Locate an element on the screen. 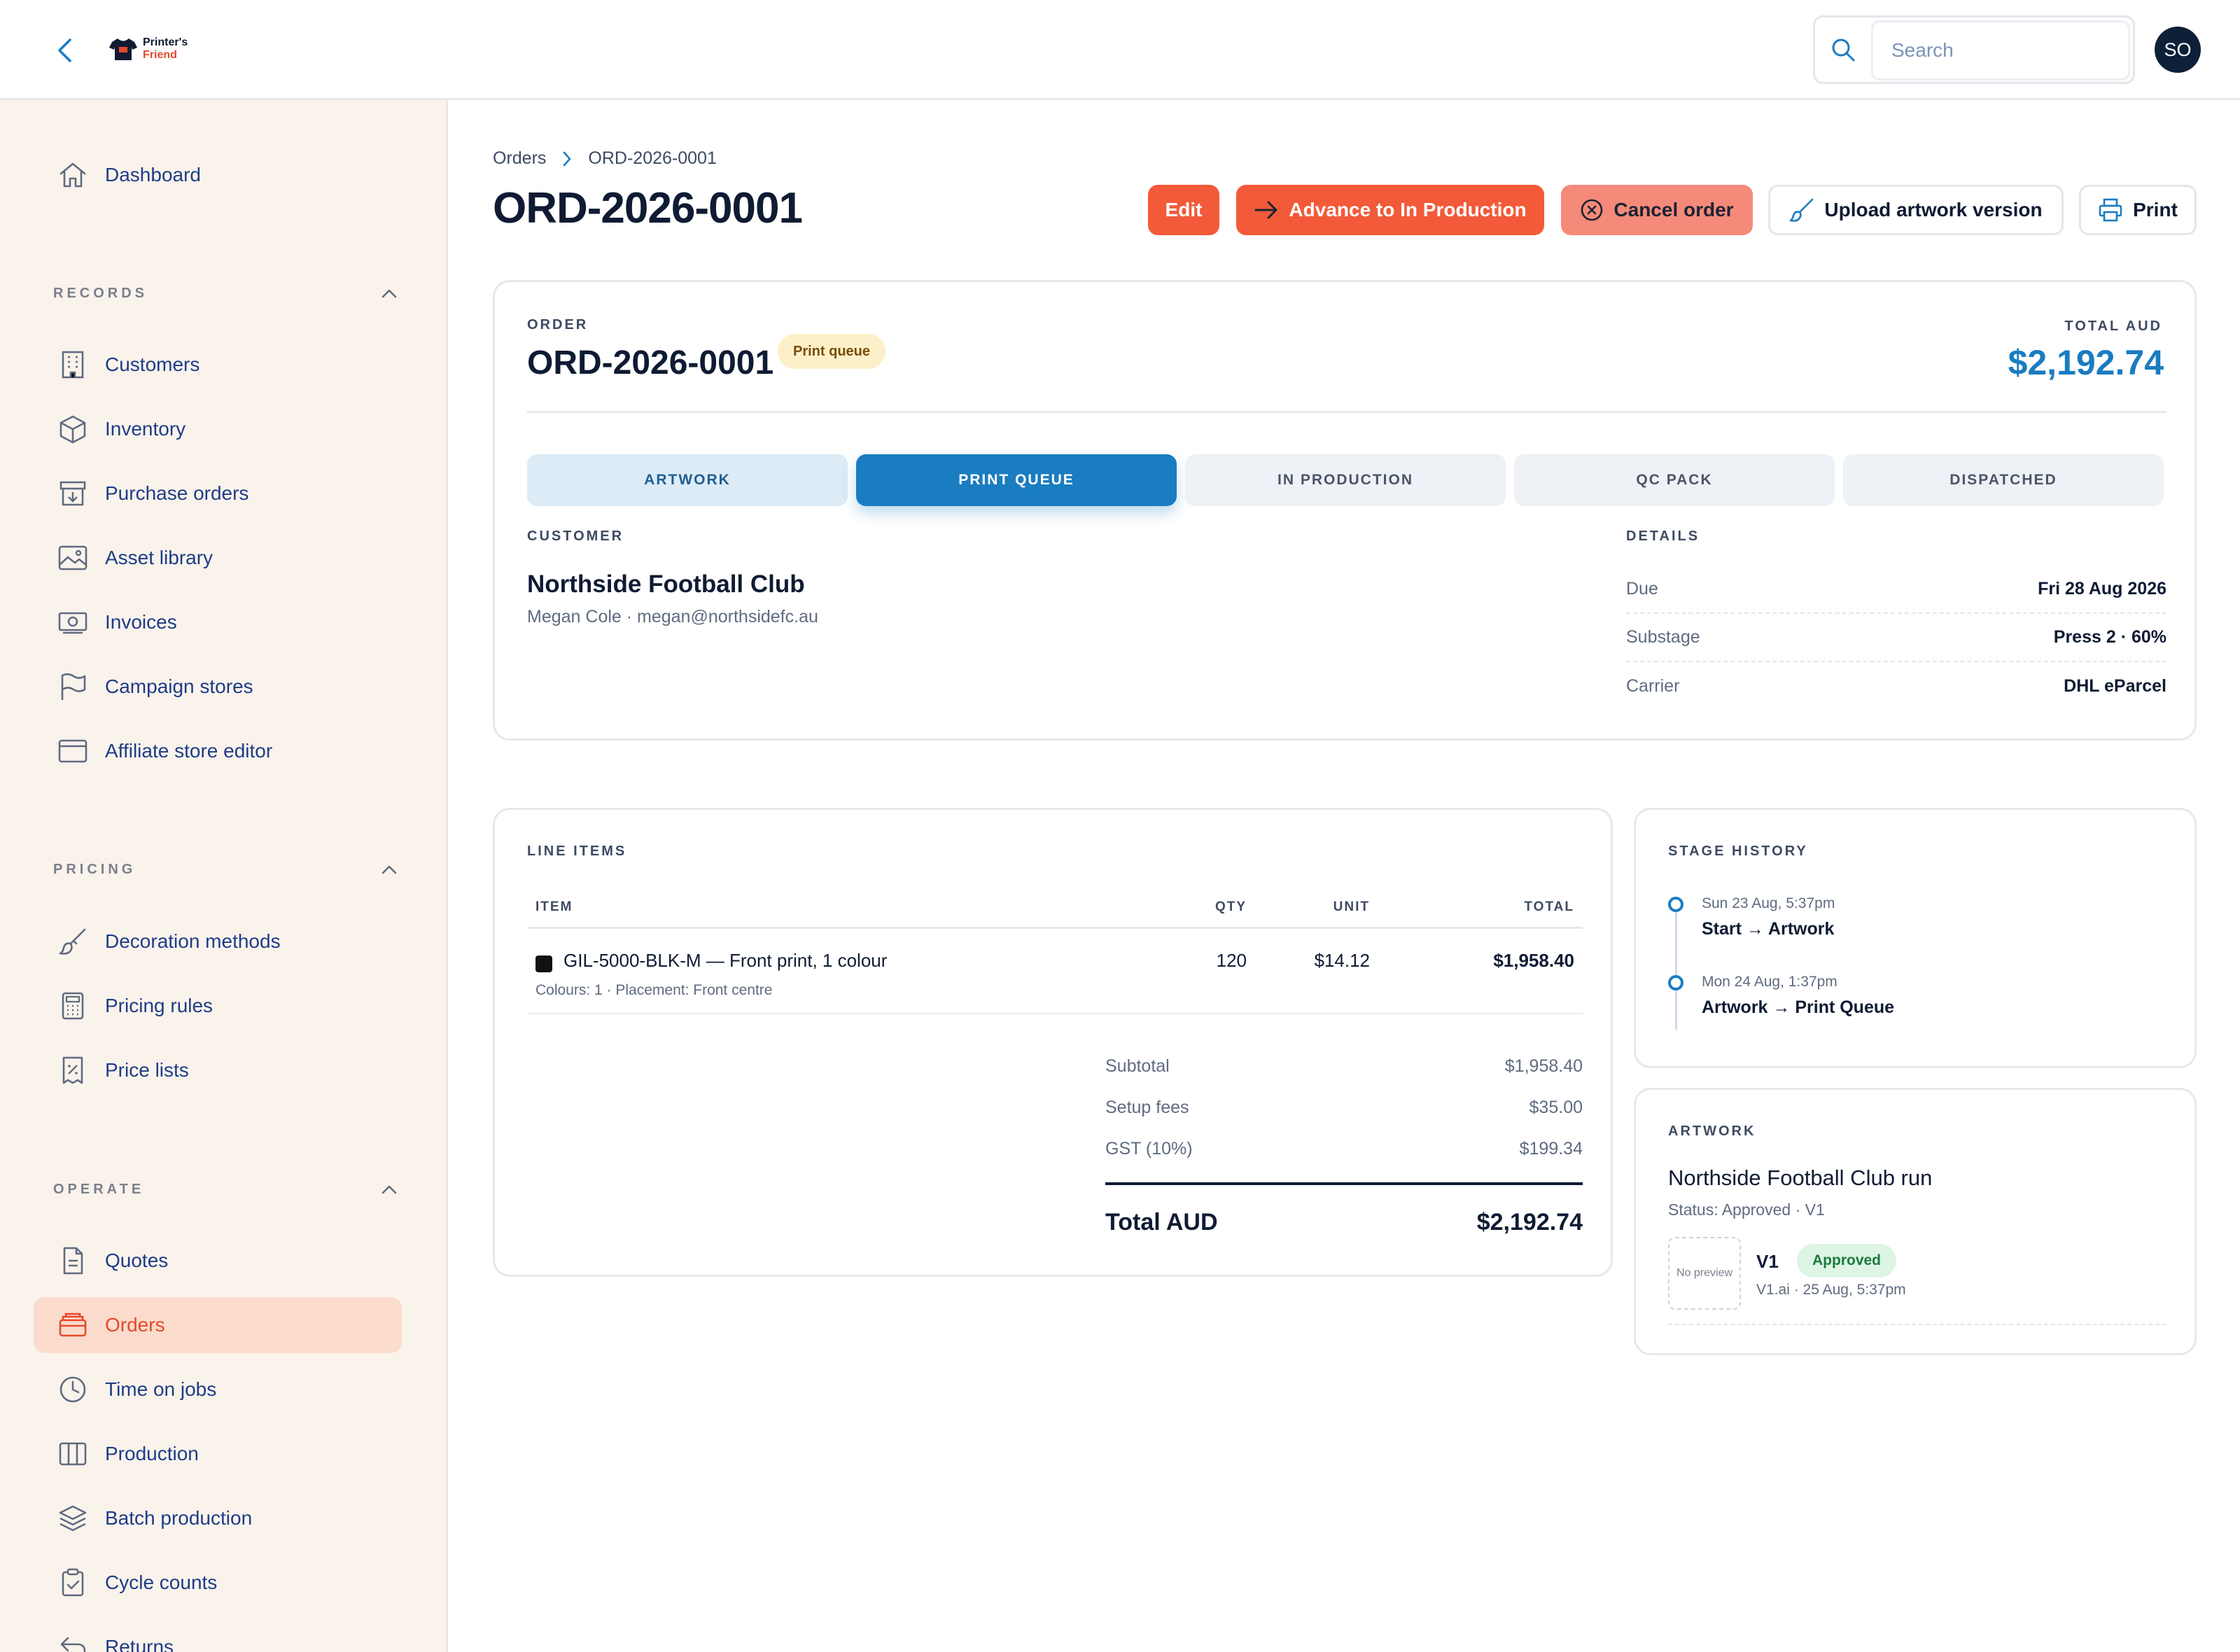 The height and width of the screenshot is (1652, 2240). details-label: DETAILS is located at coordinates (1663, 536).